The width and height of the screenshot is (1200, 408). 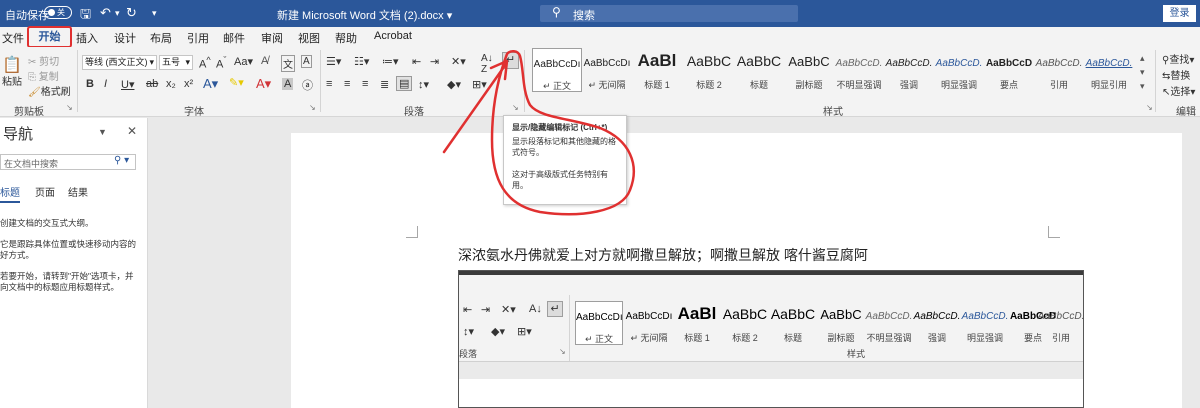 What do you see at coordinates (127, 84) in the screenshot?
I see `underline-icon: U▾` at bounding box center [127, 84].